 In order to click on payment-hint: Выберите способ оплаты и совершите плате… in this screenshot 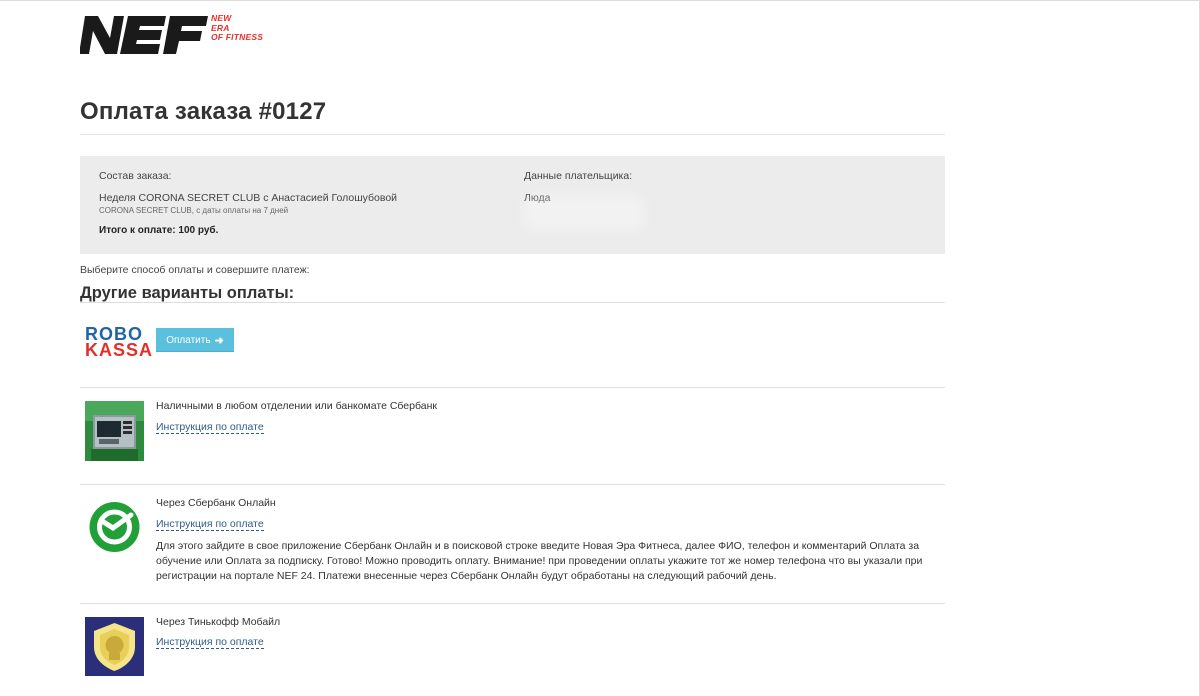, I will do `click(195, 270)`.